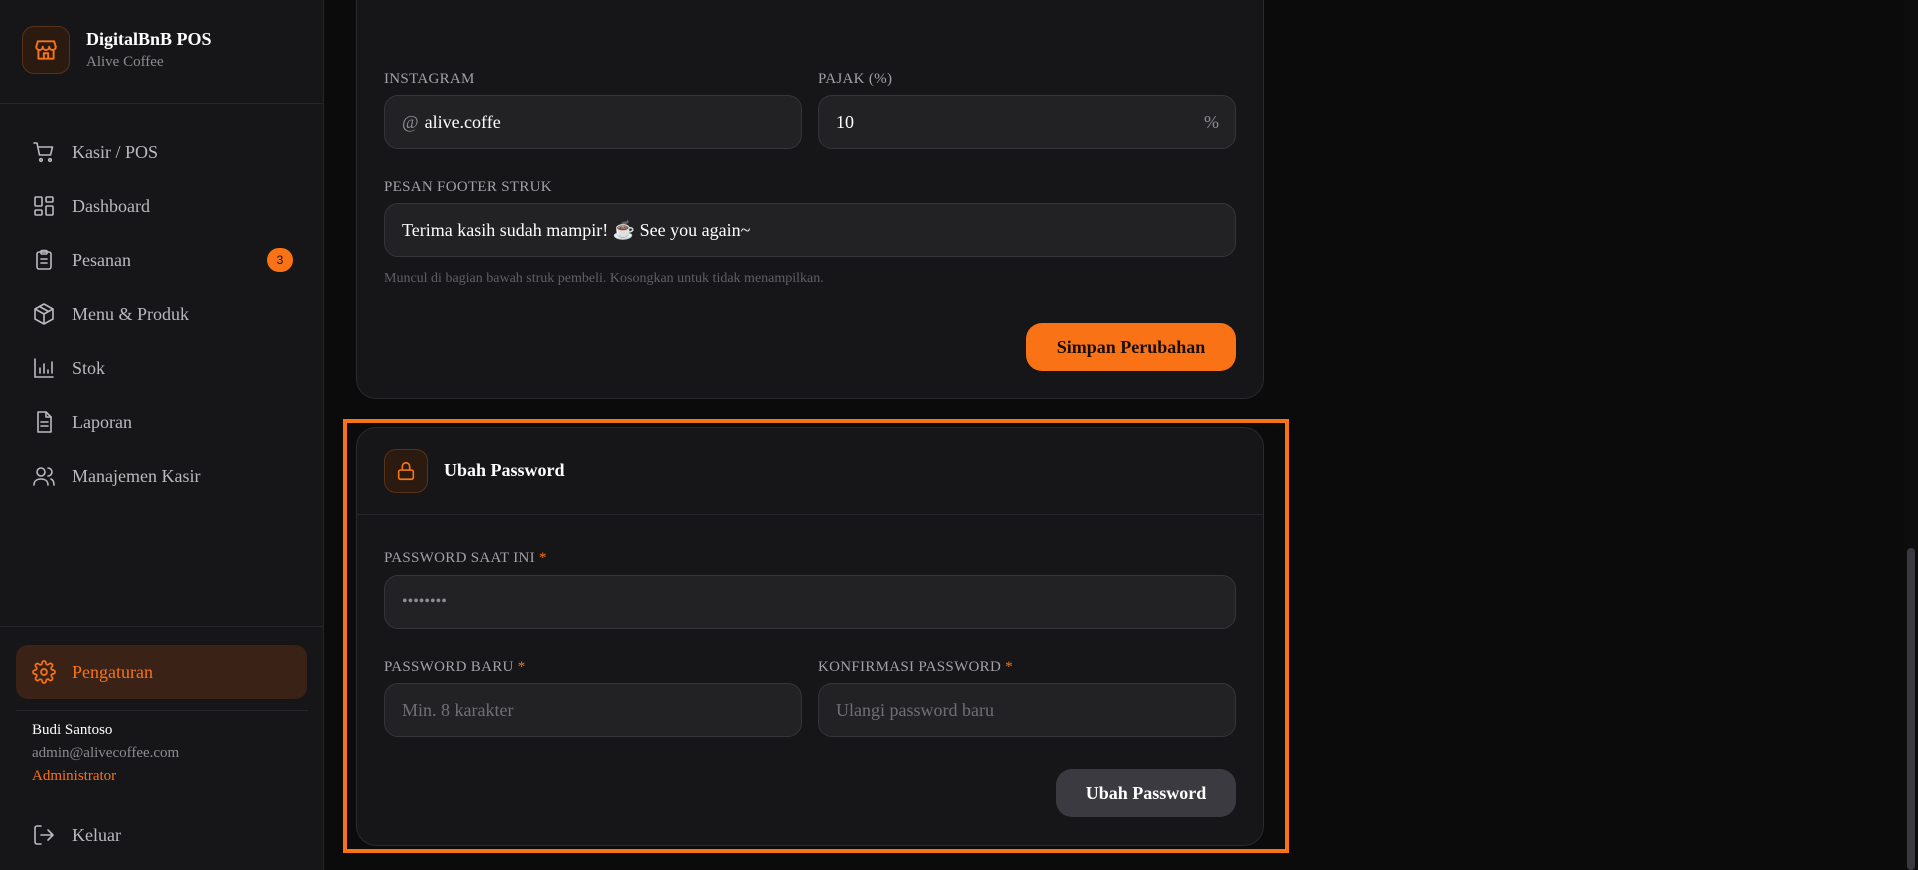 The width and height of the screenshot is (1918, 870). What do you see at coordinates (855, 79) in the screenshot?
I see `tax-label: PAJAK (%)` at bounding box center [855, 79].